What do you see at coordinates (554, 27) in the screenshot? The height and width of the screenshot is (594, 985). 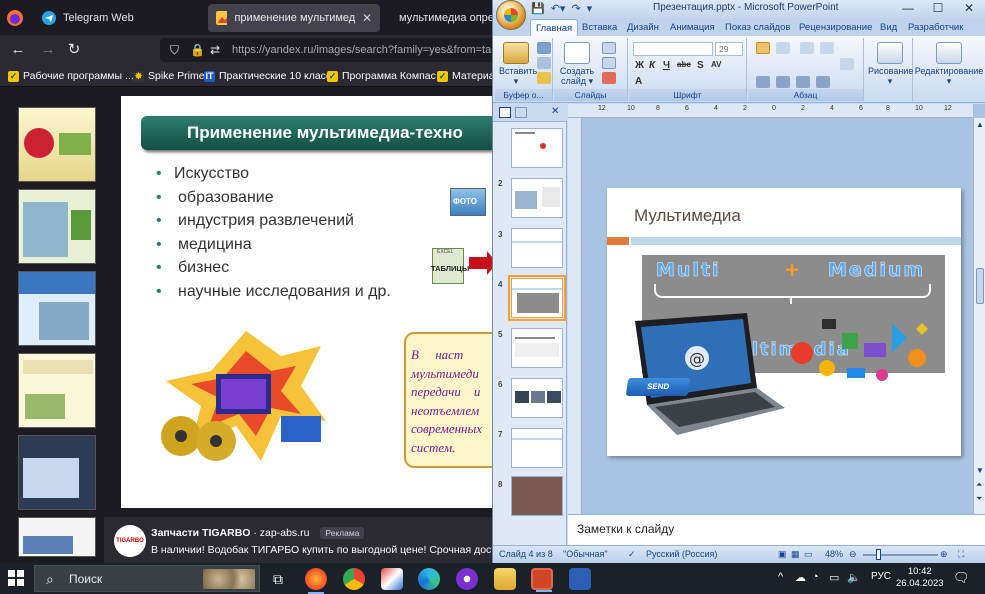 I see `tab-home: Главная` at bounding box center [554, 27].